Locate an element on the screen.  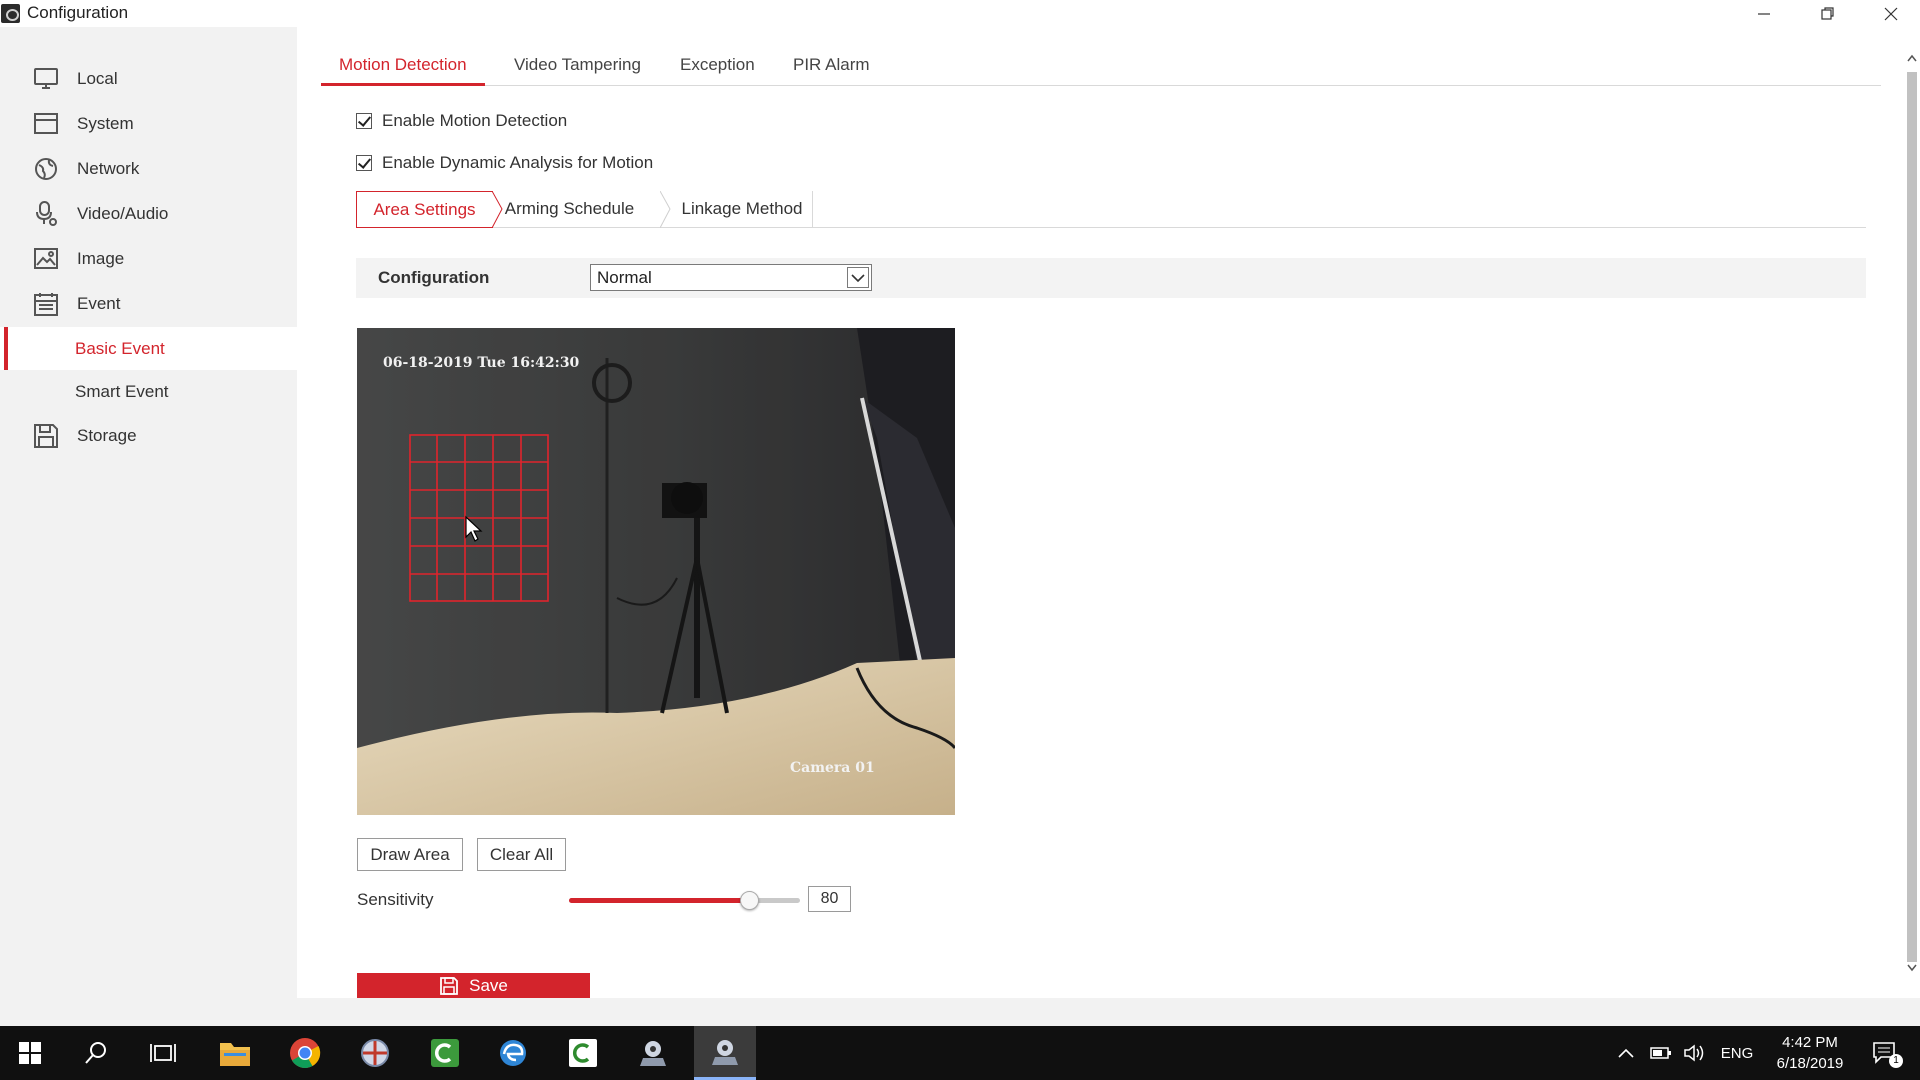
task-view-button is located at coordinates (163, 1053).